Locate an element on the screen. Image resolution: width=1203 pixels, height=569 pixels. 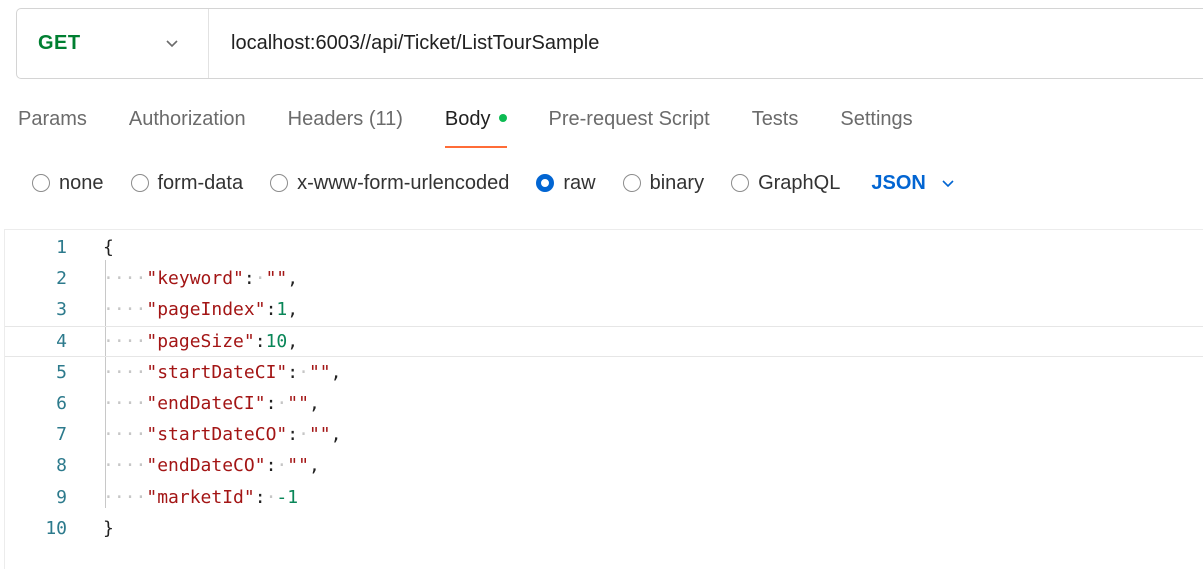
body-type-raw: raw is located at coordinates (566, 183).